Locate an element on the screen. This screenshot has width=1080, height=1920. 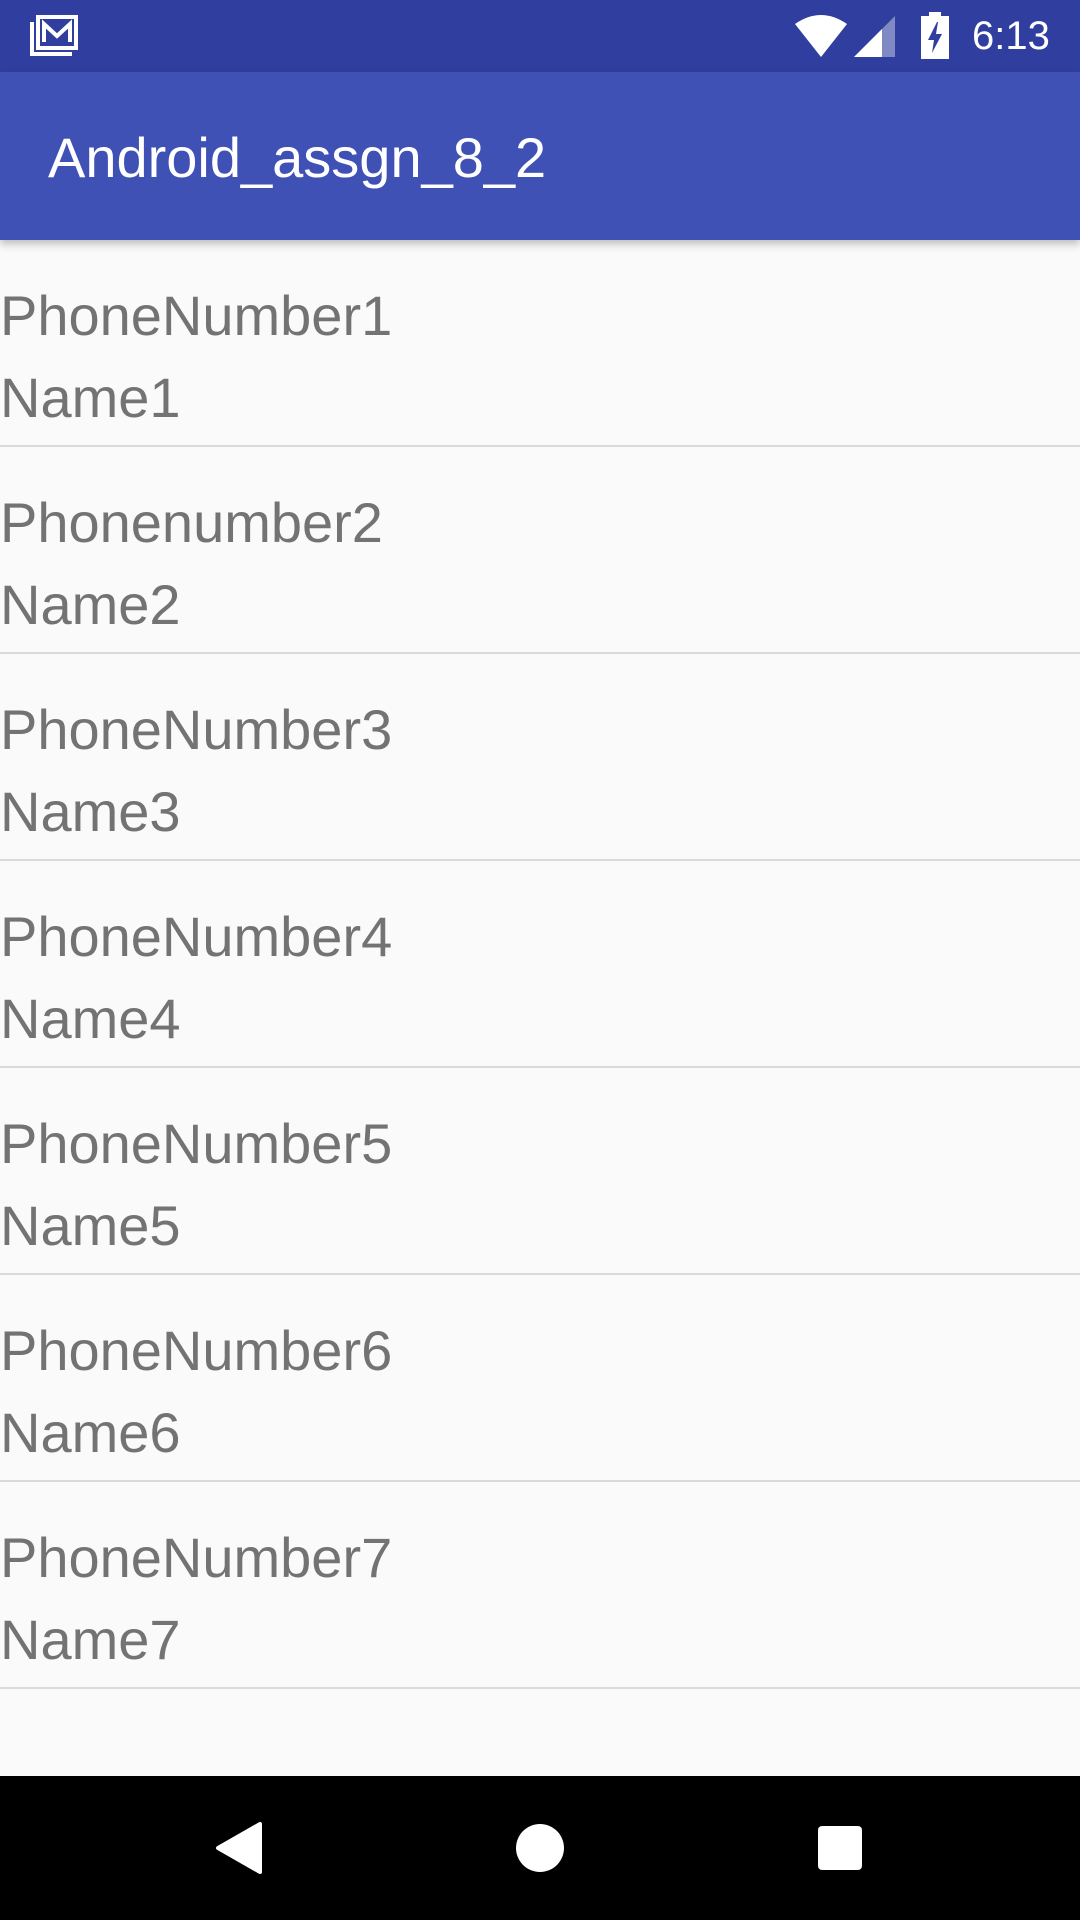
list-item: Phonenumber2 Name2 is located at coordinates (540, 550).